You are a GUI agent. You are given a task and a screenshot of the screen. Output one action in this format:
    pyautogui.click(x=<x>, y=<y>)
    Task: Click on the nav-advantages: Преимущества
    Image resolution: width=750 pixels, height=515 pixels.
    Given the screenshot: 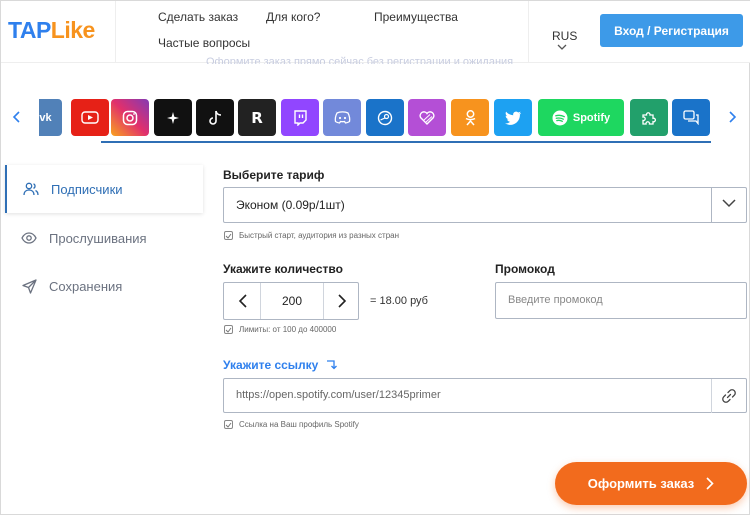 What is the action you would take?
    pyautogui.click(x=416, y=17)
    